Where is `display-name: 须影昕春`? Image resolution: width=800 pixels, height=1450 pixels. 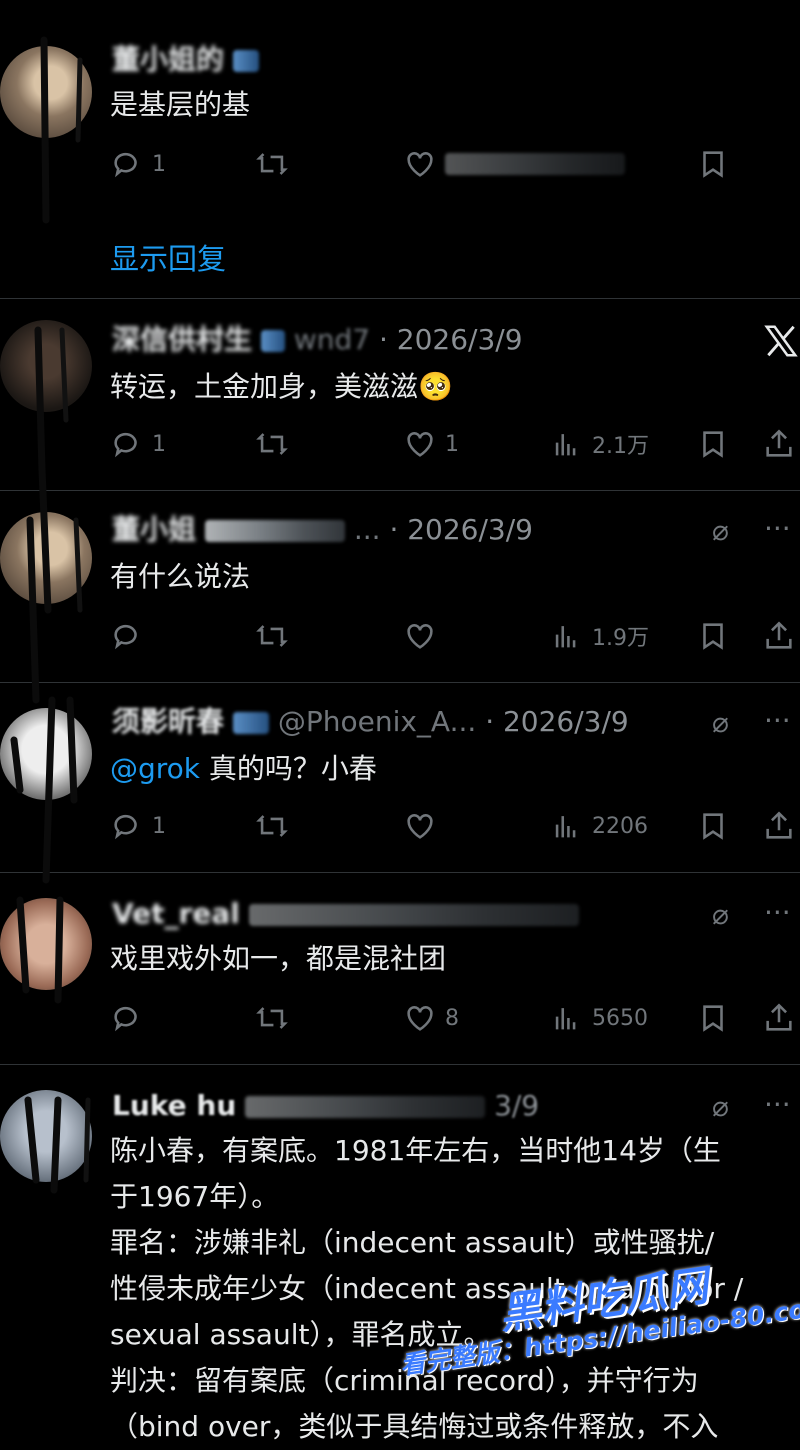
display-name: 须影昕春 is located at coordinates (168, 721).